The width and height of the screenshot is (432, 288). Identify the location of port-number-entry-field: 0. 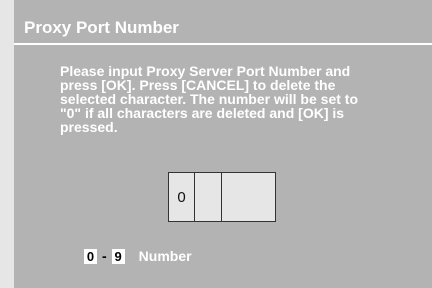
(222, 197).